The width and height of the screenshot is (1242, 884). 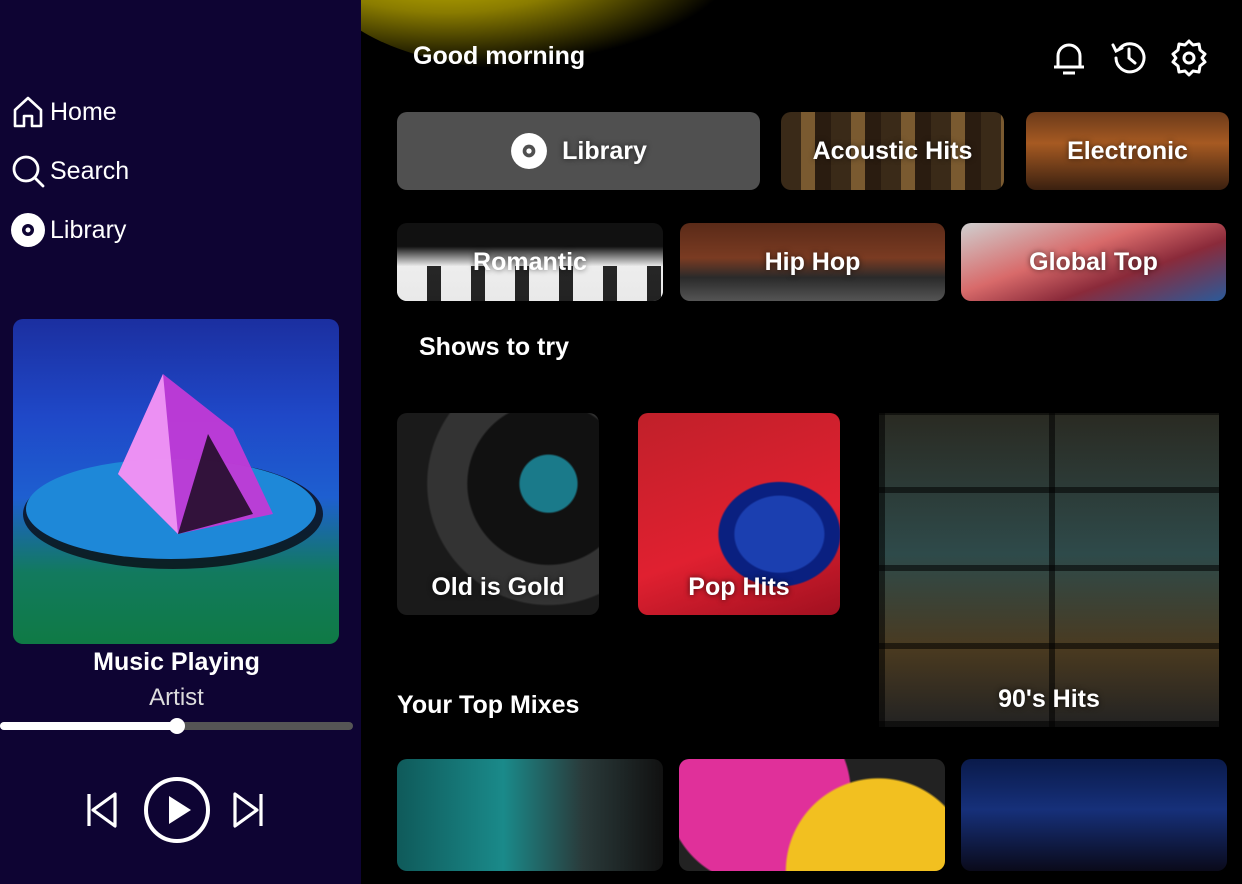 What do you see at coordinates (88, 229) in the screenshot?
I see `sidebar-item-label: Library` at bounding box center [88, 229].